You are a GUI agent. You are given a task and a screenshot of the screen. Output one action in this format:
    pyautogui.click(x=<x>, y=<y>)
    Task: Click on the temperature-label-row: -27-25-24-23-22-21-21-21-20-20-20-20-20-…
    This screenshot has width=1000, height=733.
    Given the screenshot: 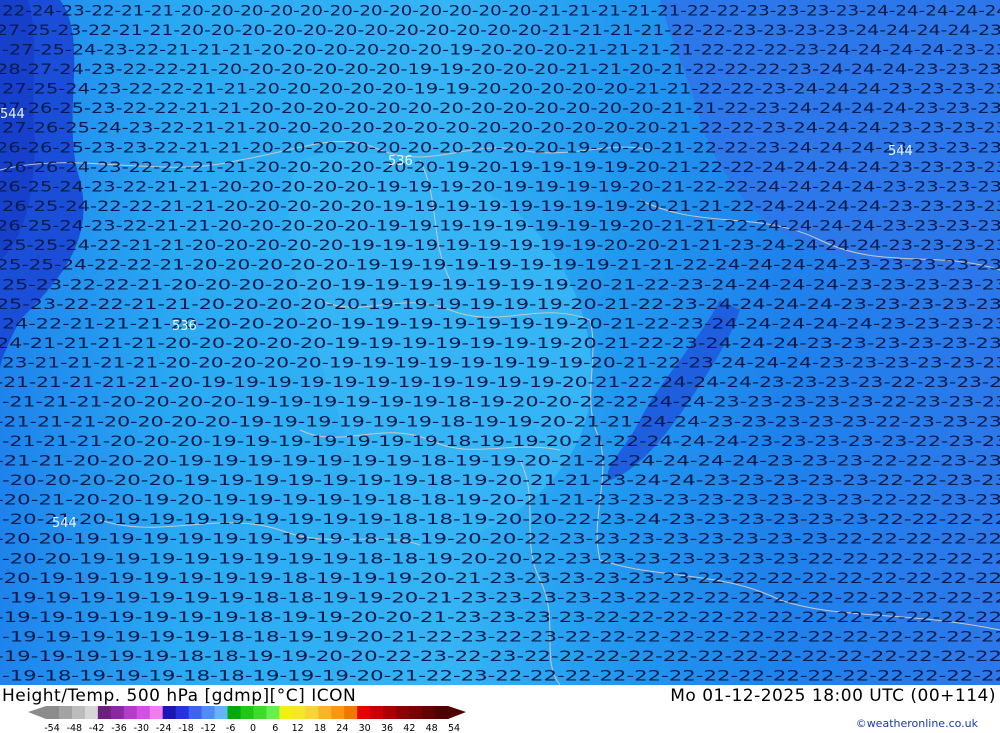 What is the action you would take?
    pyautogui.click(x=501, y=50)
    